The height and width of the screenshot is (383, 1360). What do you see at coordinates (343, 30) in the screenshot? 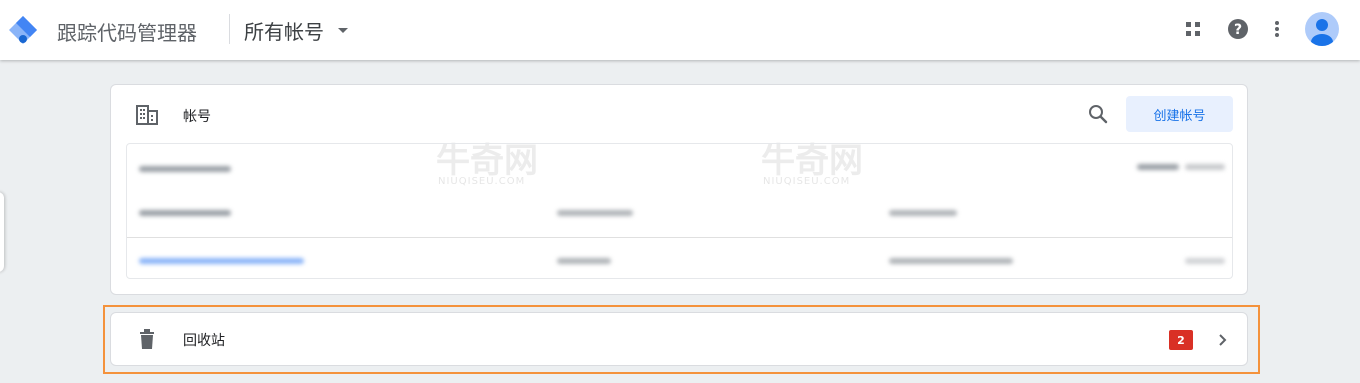
I see `dropdown-caret-icon` at bounding box center [343, 30].